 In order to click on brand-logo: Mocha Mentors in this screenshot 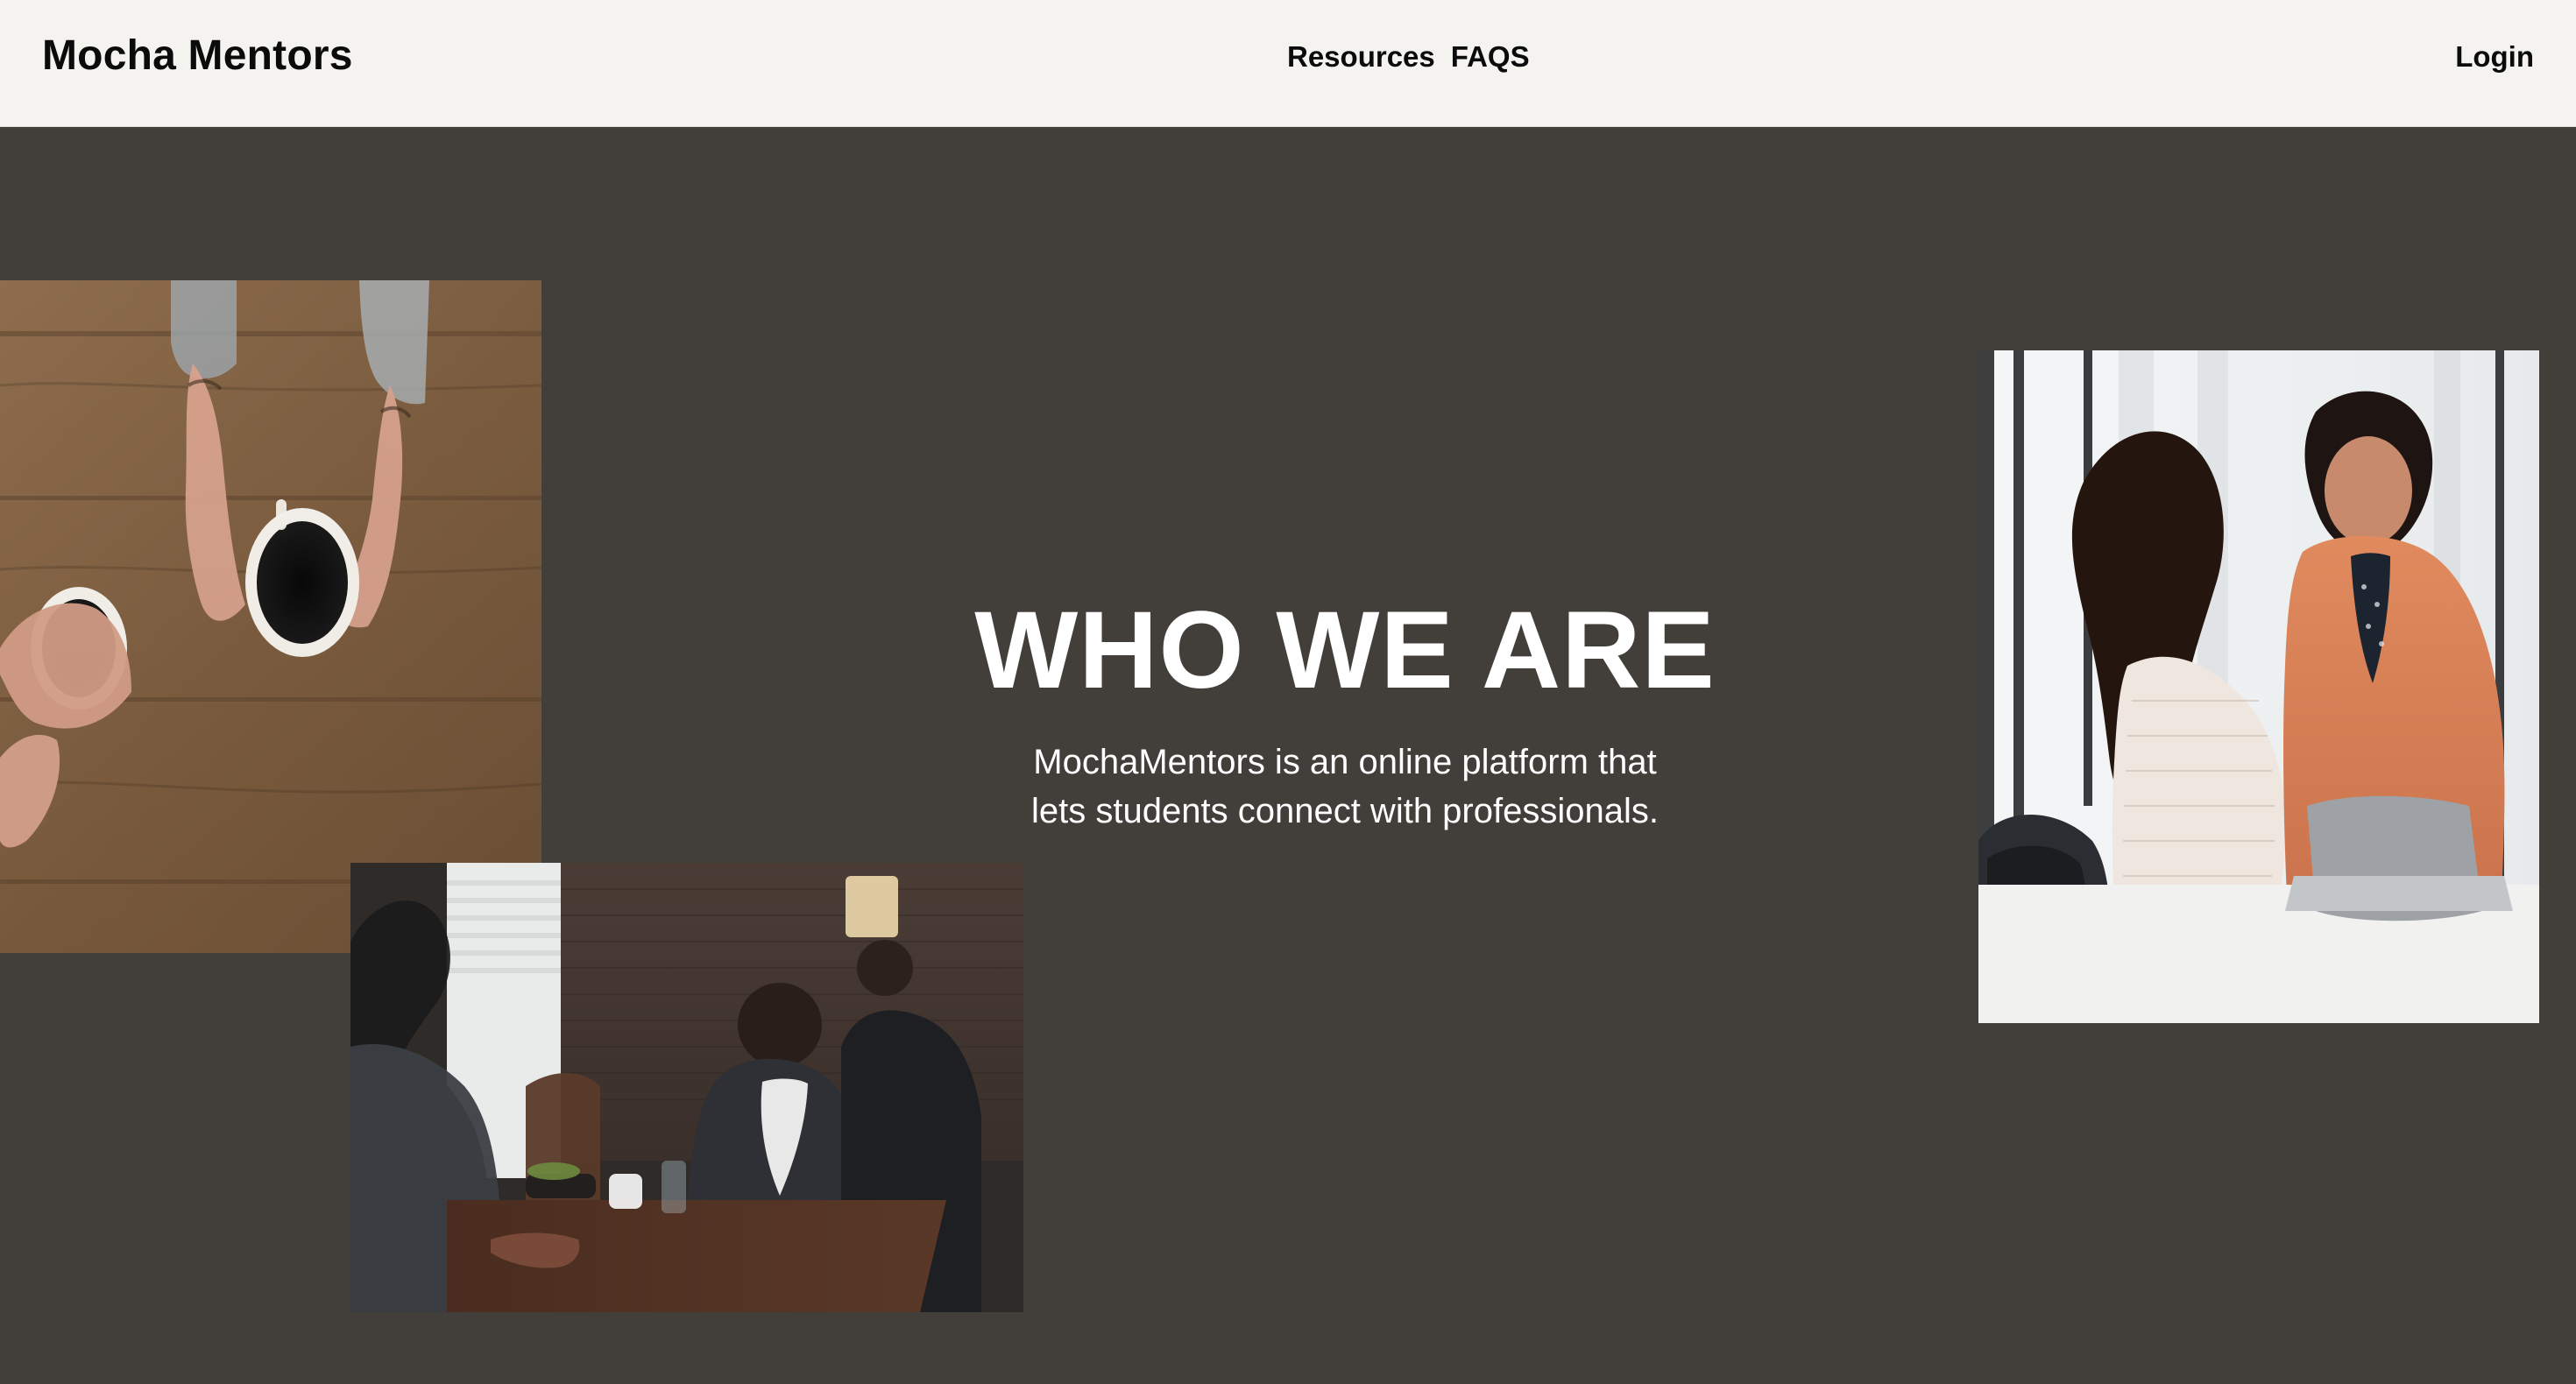, I will do `click(197, 56)`.